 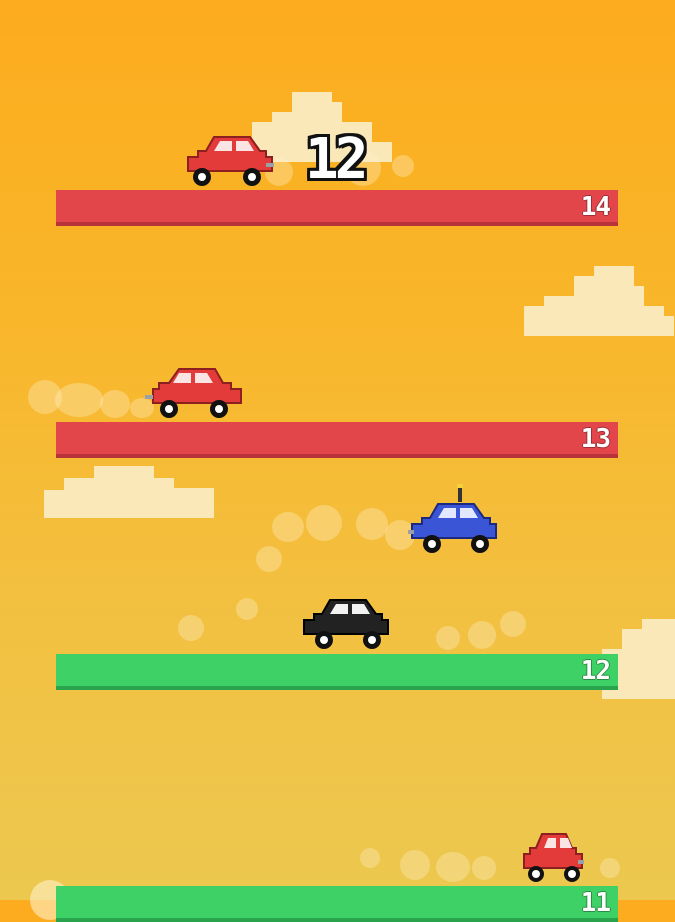 What do you see at coordinates (595, 207) in the screenshot?
I see `level-number: 14` at bounding box center [595, 207].